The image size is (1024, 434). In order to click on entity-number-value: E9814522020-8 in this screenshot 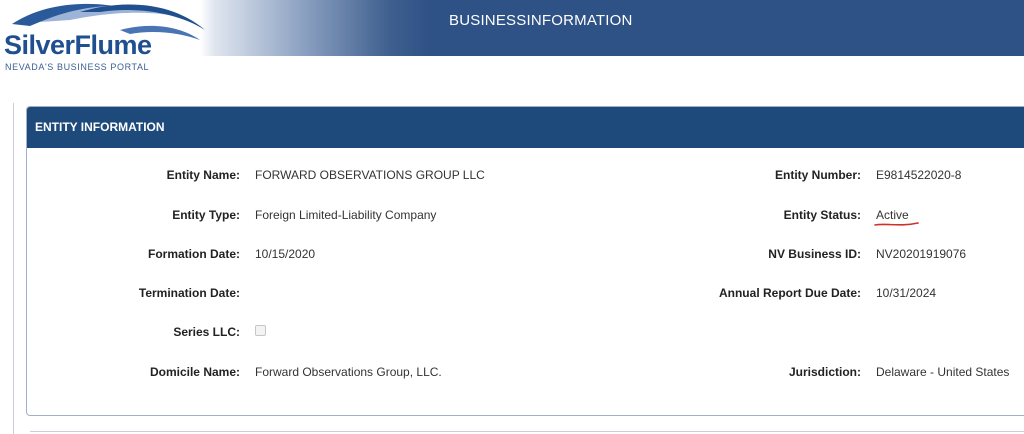, I will do `click(919, 175)`.